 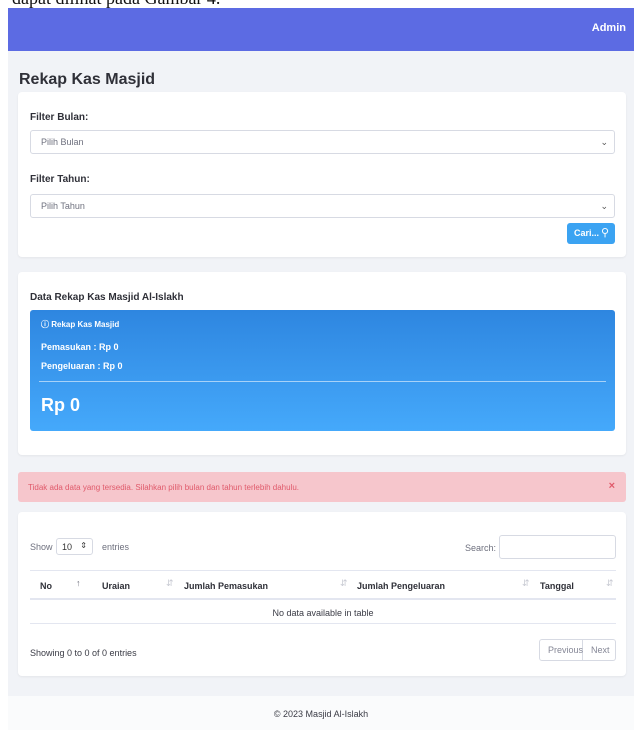 I want to click on summary-title: Data Rekap Kas Masjid Al-Islakh, so click(x=107, y=297).